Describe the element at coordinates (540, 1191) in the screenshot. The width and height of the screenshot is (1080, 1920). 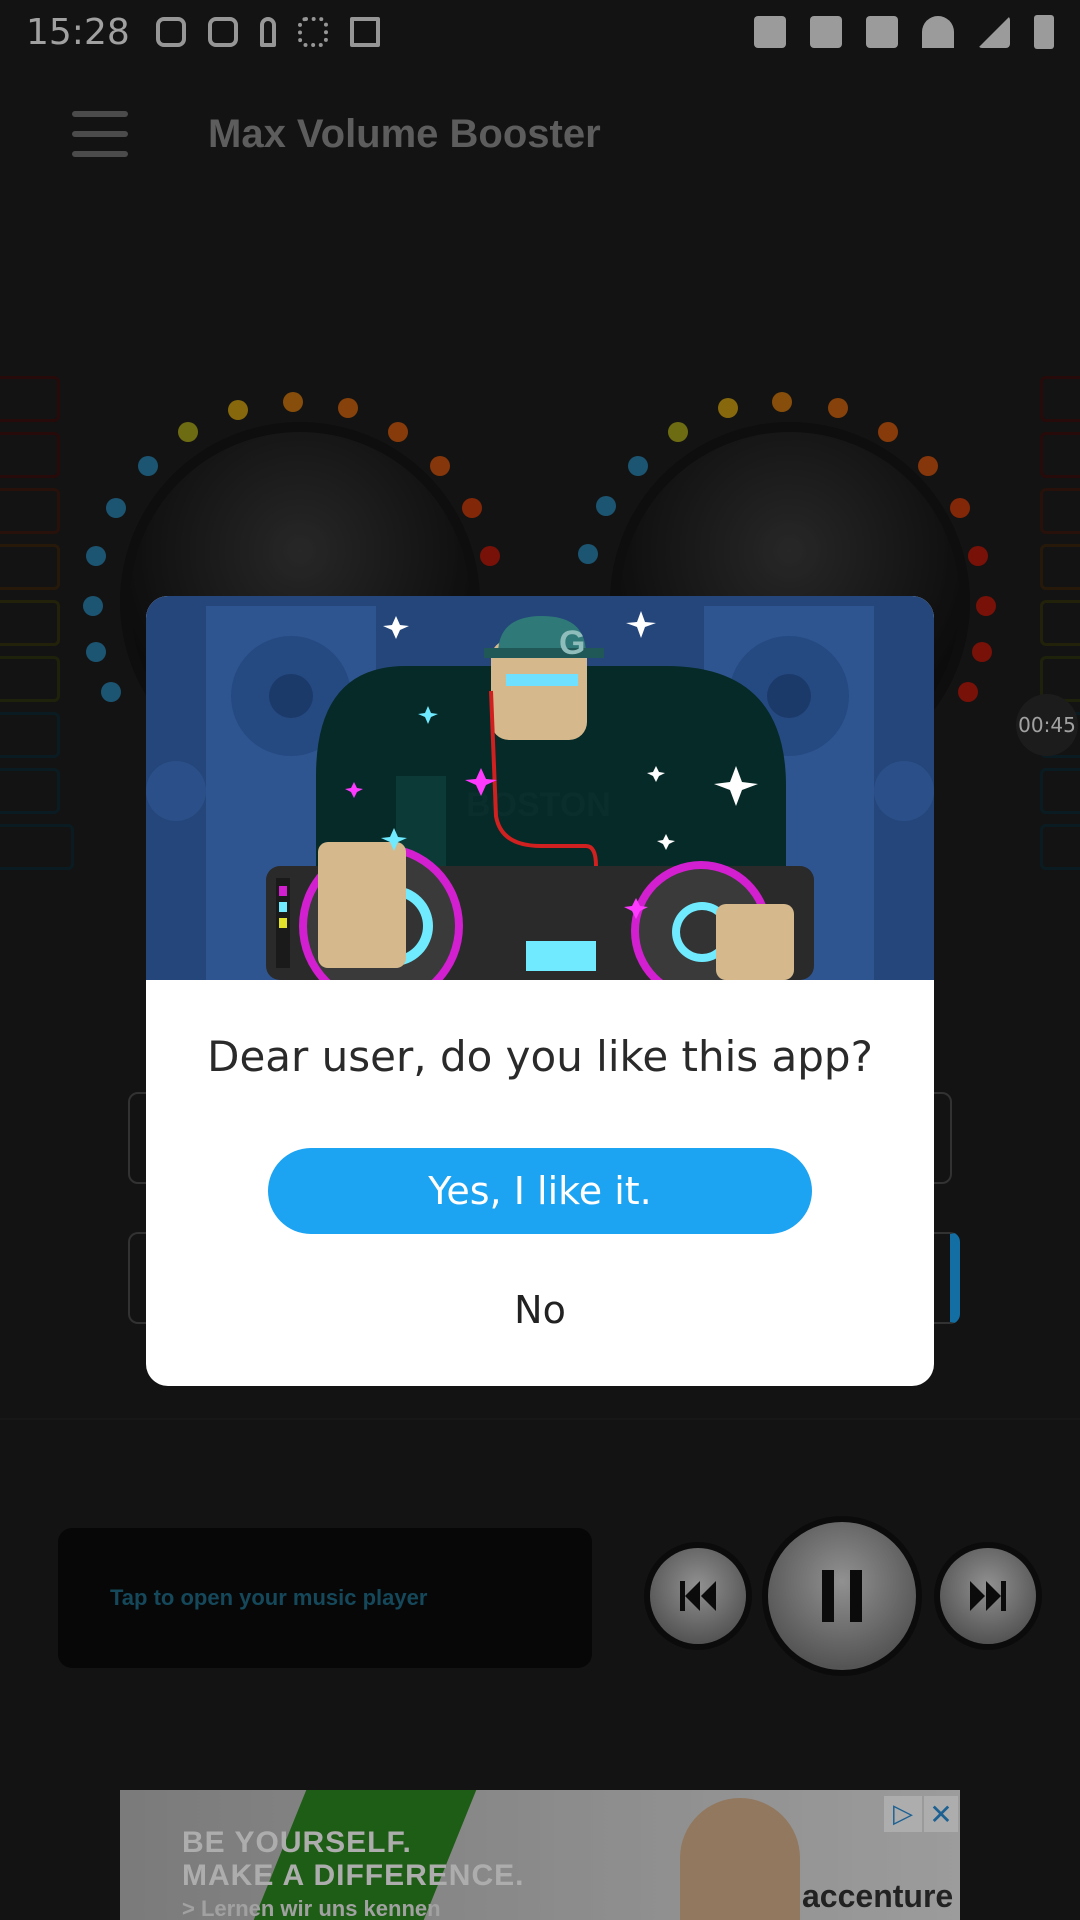
I see `yes-like-button: Yes, I like it.` at that location.